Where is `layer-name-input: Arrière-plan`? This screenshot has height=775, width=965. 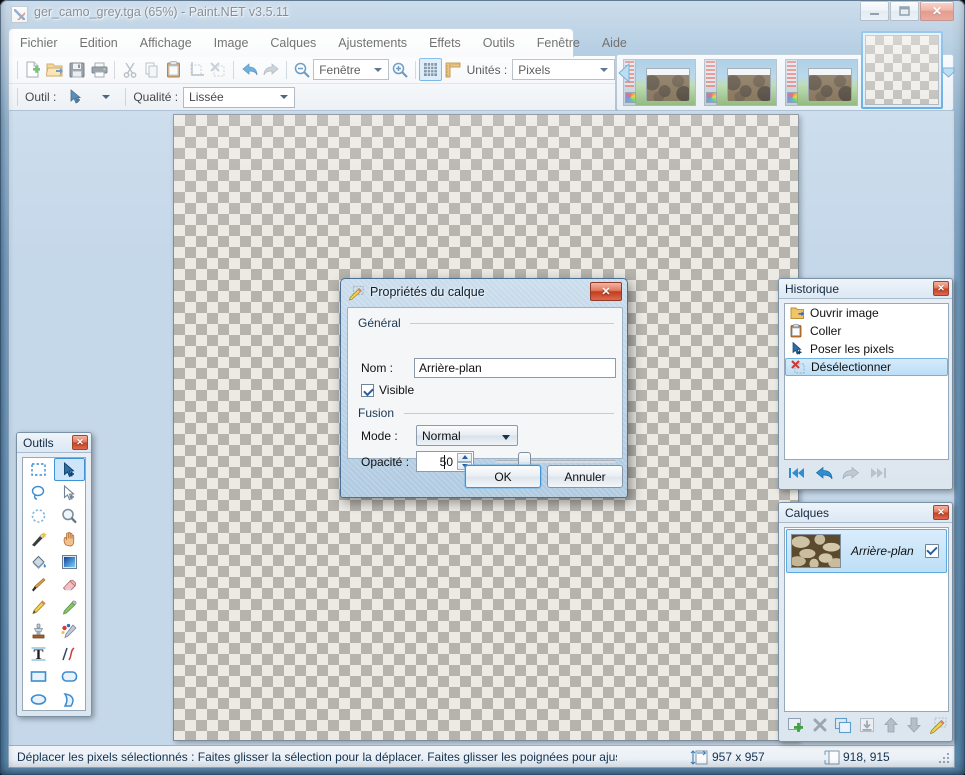 layer-name-input: Arrière-plan is located at coordinates (515, 368).